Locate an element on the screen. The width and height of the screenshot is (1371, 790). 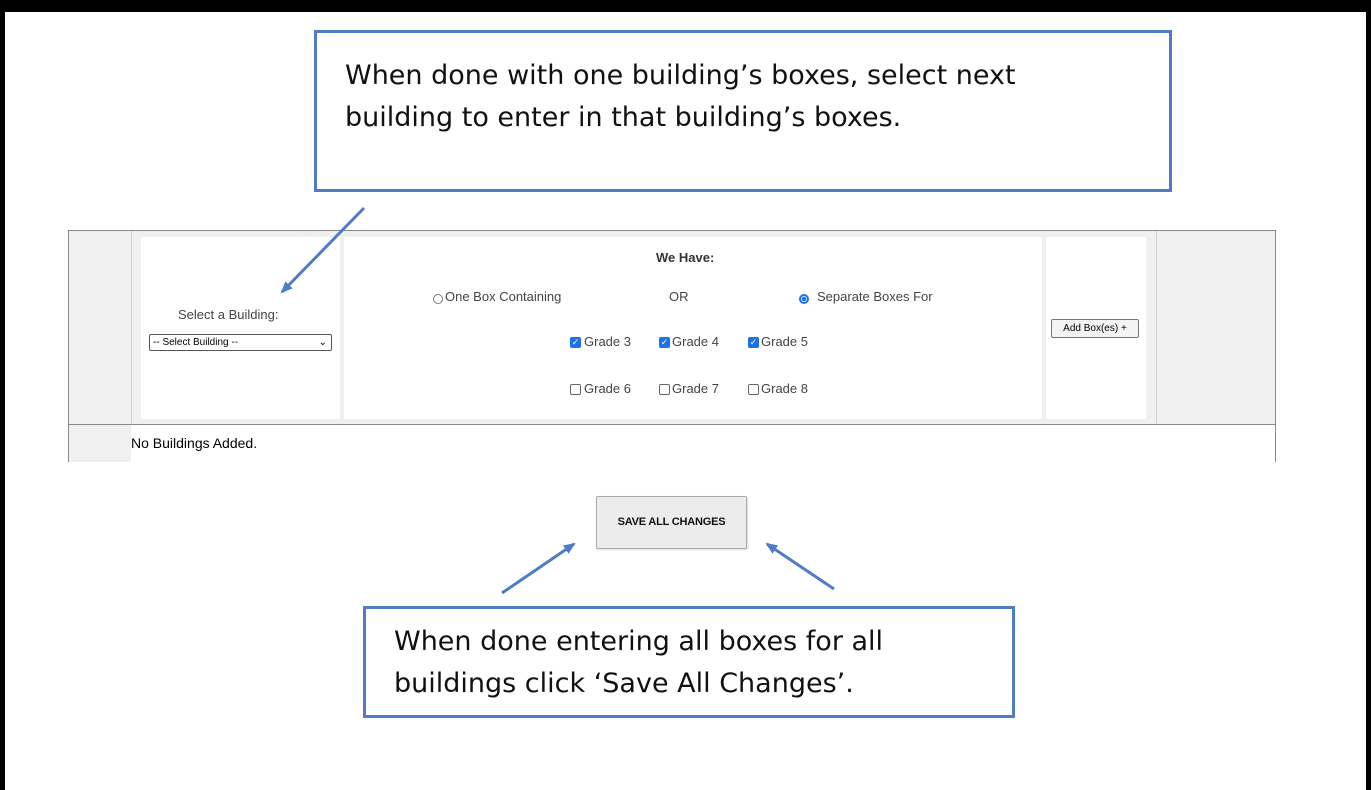
arrow-to-save-left is located at coordinates (538, 568).